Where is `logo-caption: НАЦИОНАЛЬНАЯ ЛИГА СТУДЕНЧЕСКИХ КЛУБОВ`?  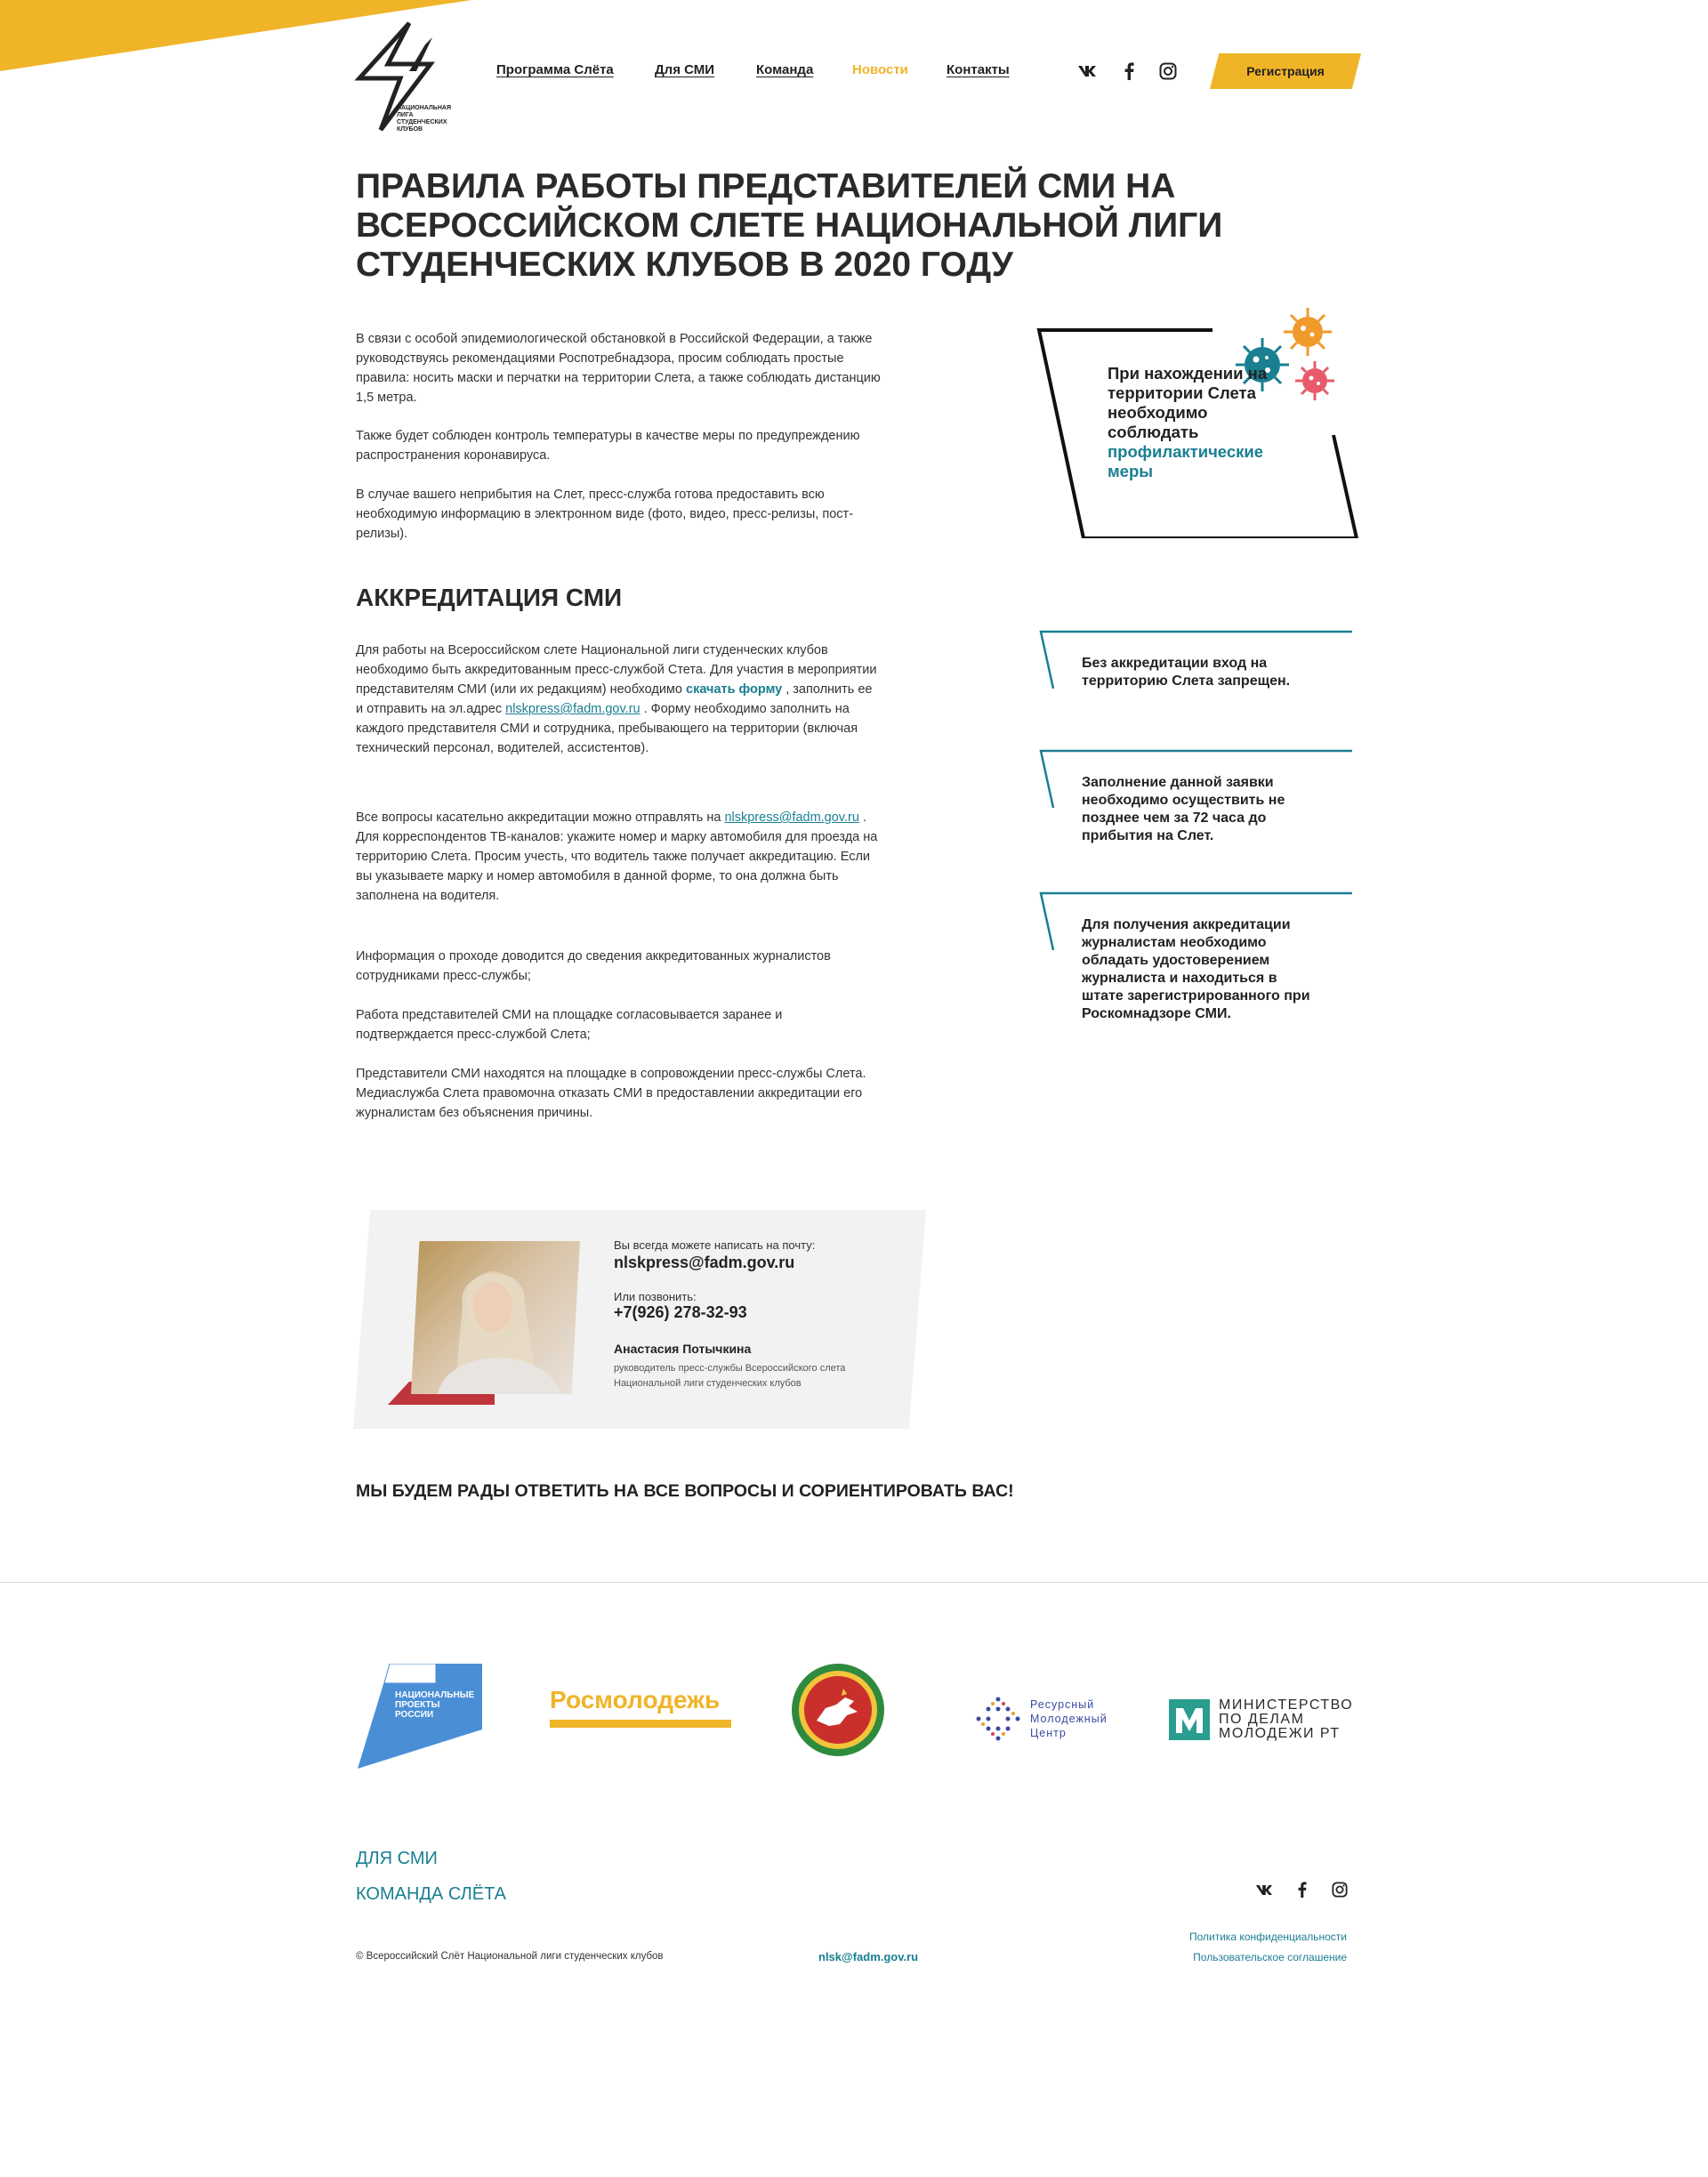 logo-caption: НАЦИОНАЛЬНАЯ ЛИГА СТУДЕНЧЕСКИХ КЛУБОВ is located at coordinates (424, 119).